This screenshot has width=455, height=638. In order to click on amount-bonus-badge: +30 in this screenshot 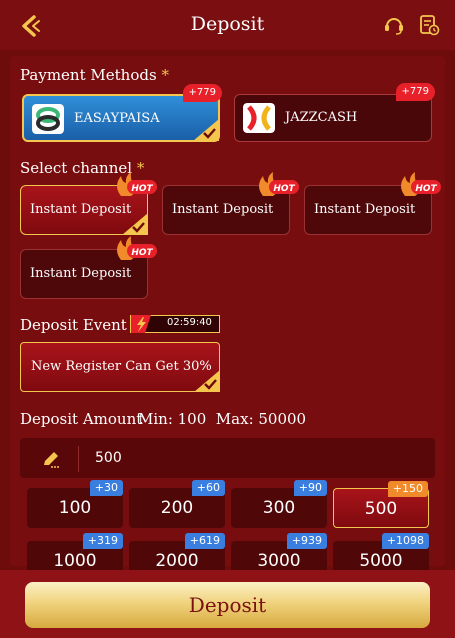, I will do `click(106, 488)`.